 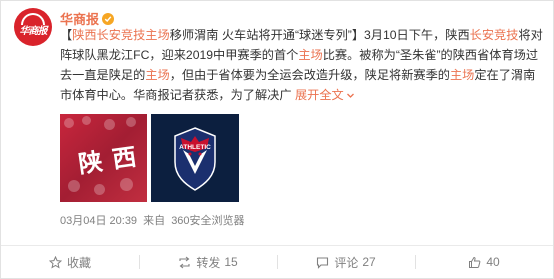 I want to click on banner-text: 陕西, so click(x=111, y=159).